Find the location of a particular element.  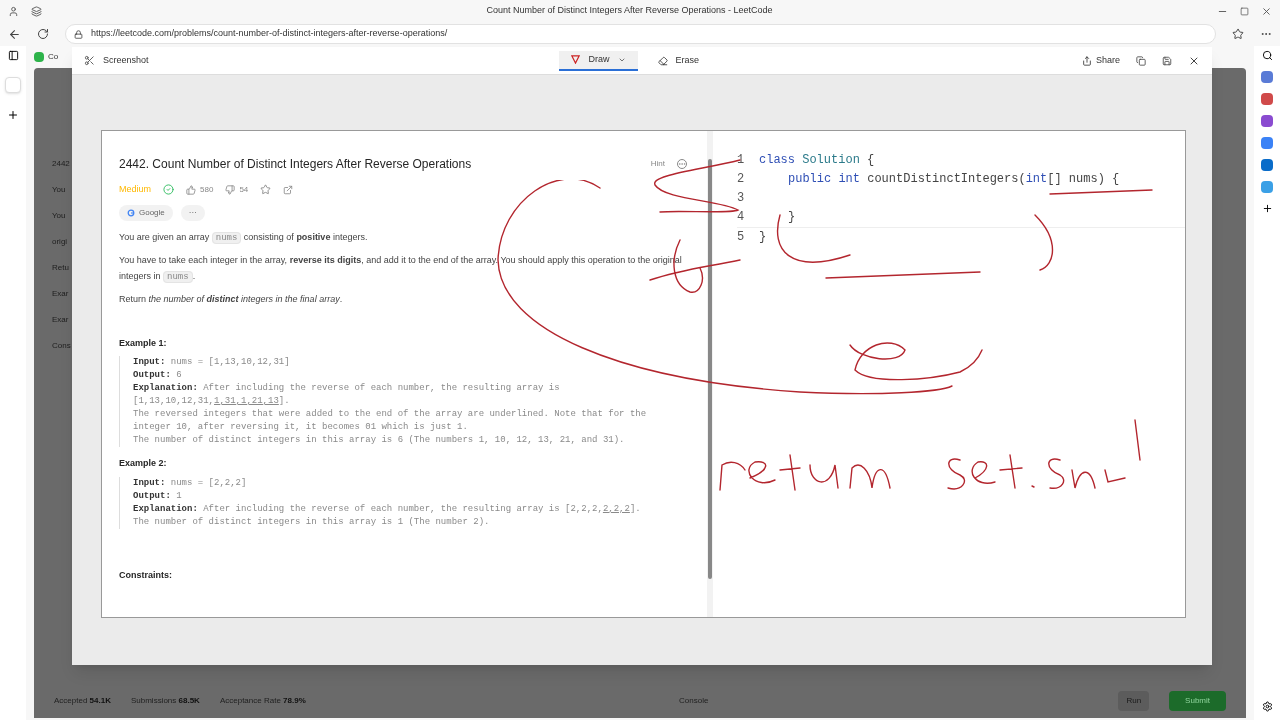

description-paragraph: Return the number of distinct integers in the final array. is located at coordinates (231, 299).